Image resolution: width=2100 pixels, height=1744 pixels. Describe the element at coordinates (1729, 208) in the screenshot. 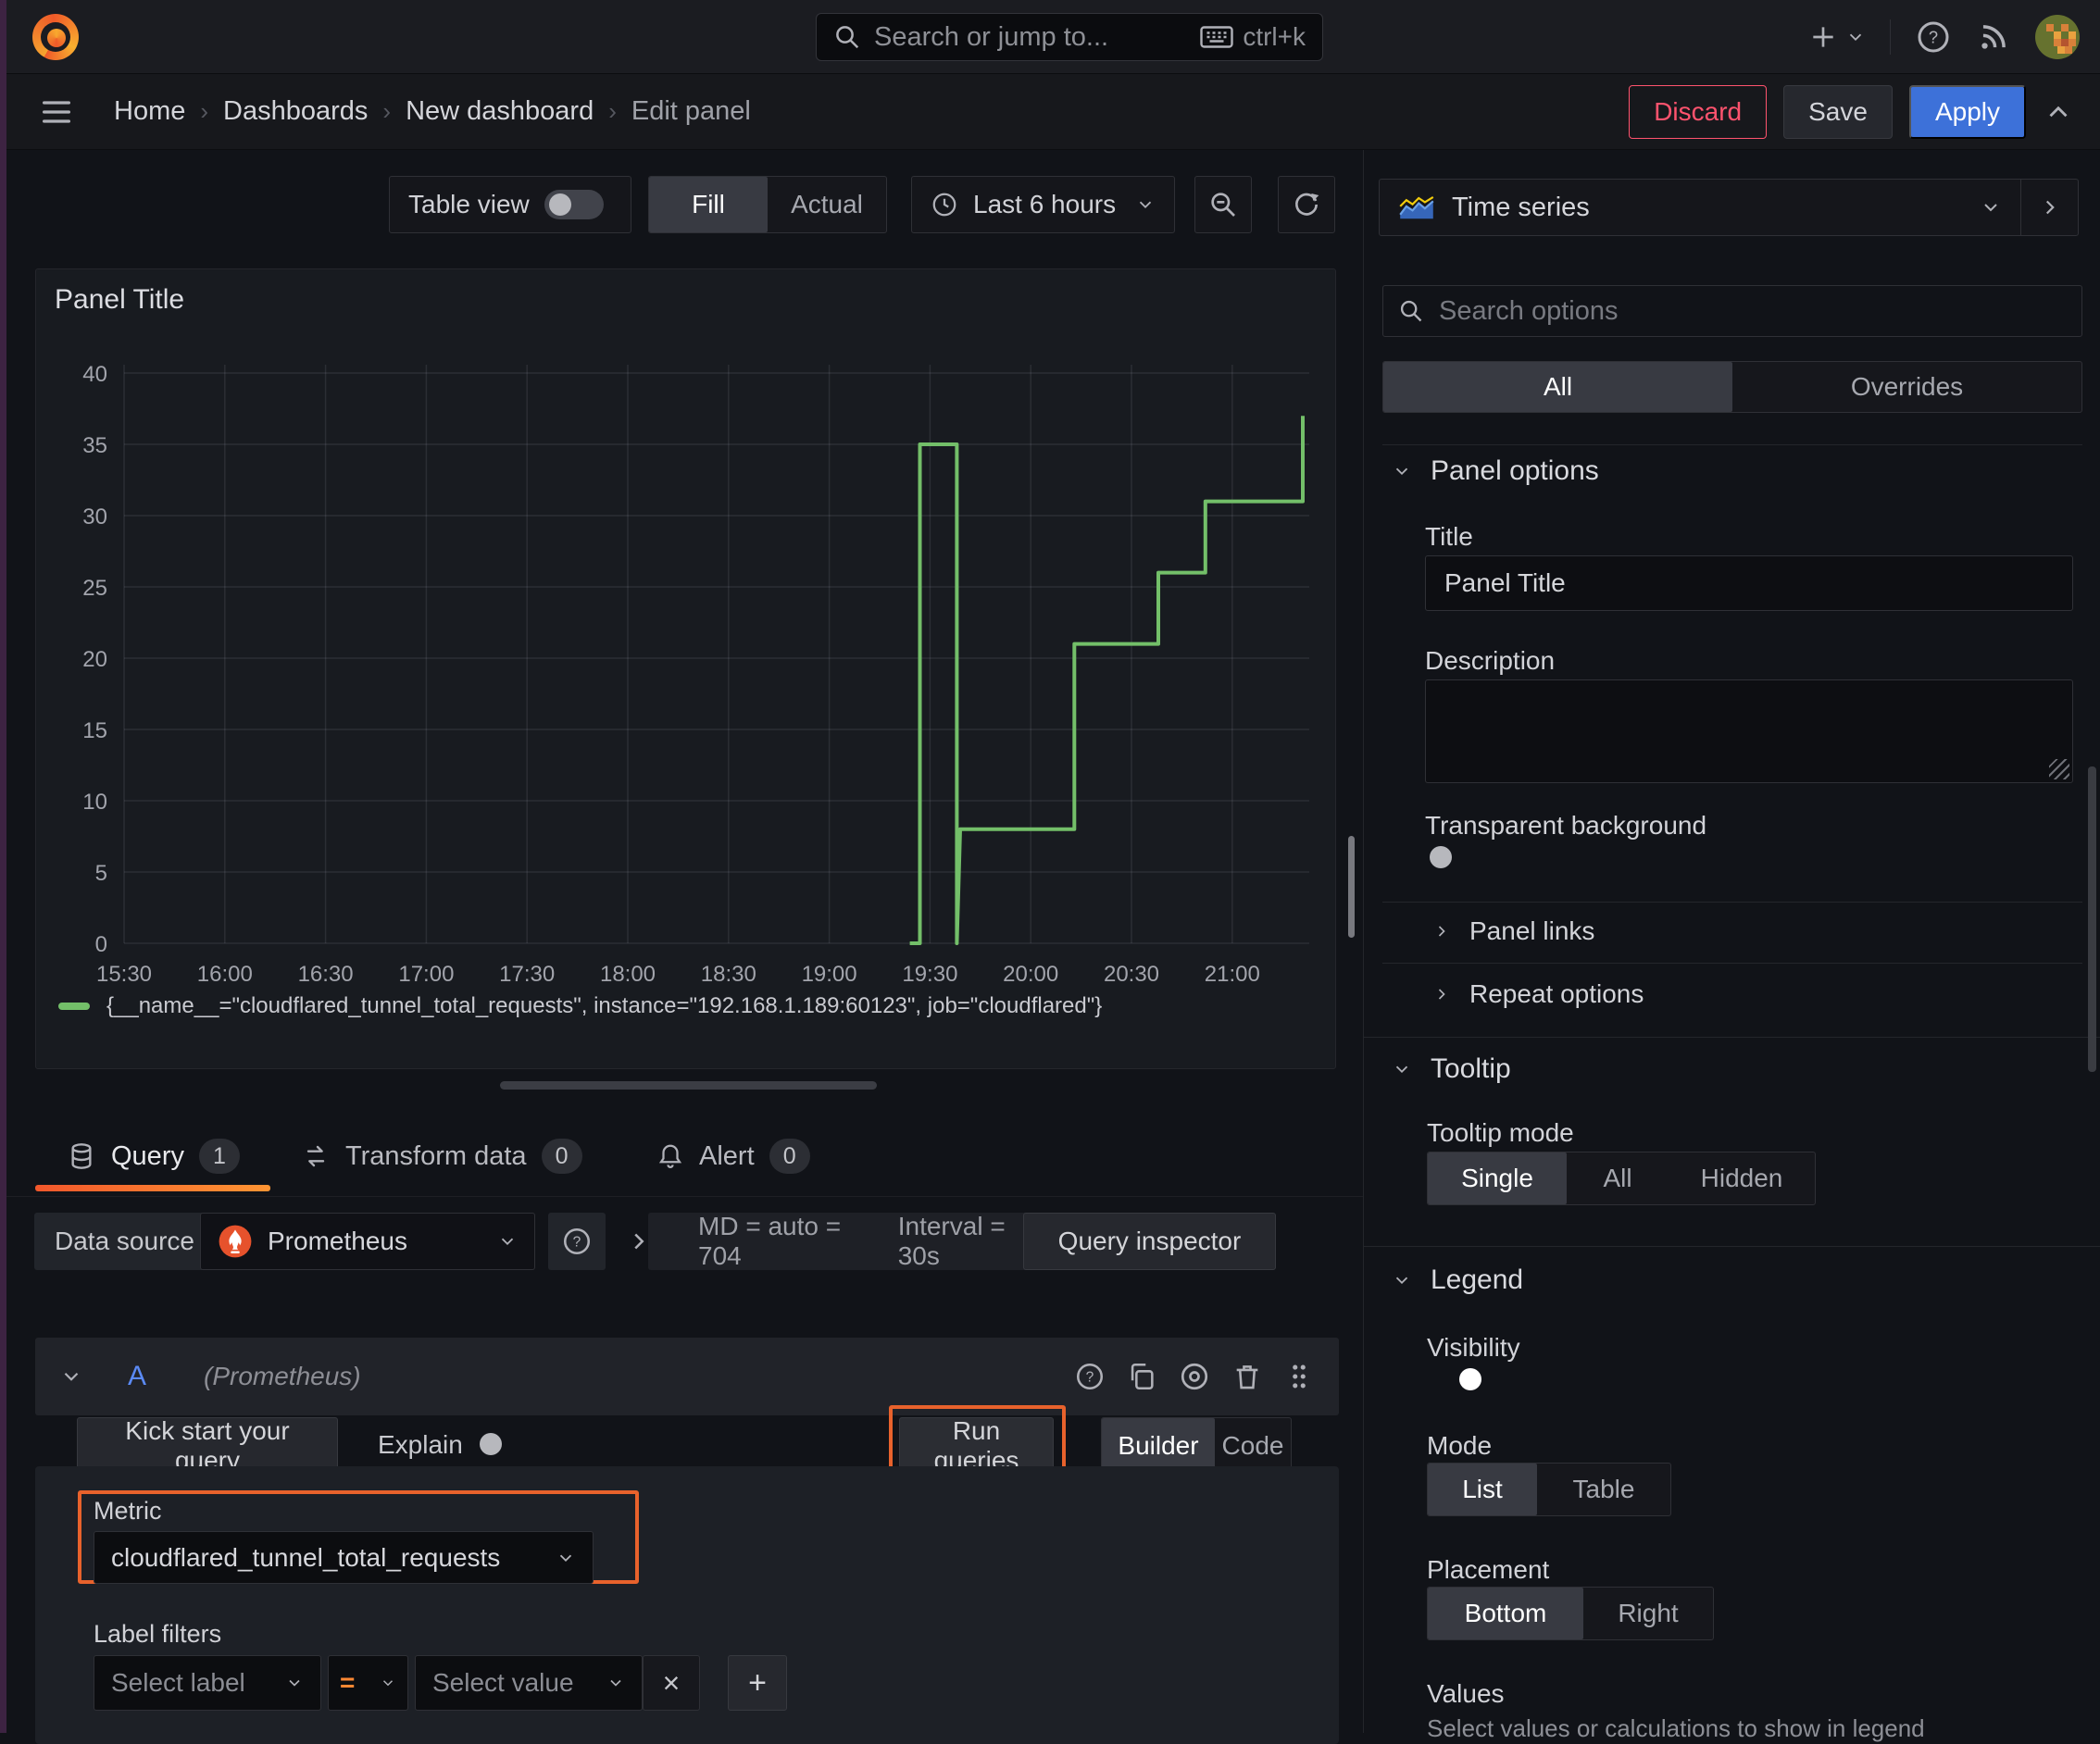

I see `visualization-picker: Time series` at that location.